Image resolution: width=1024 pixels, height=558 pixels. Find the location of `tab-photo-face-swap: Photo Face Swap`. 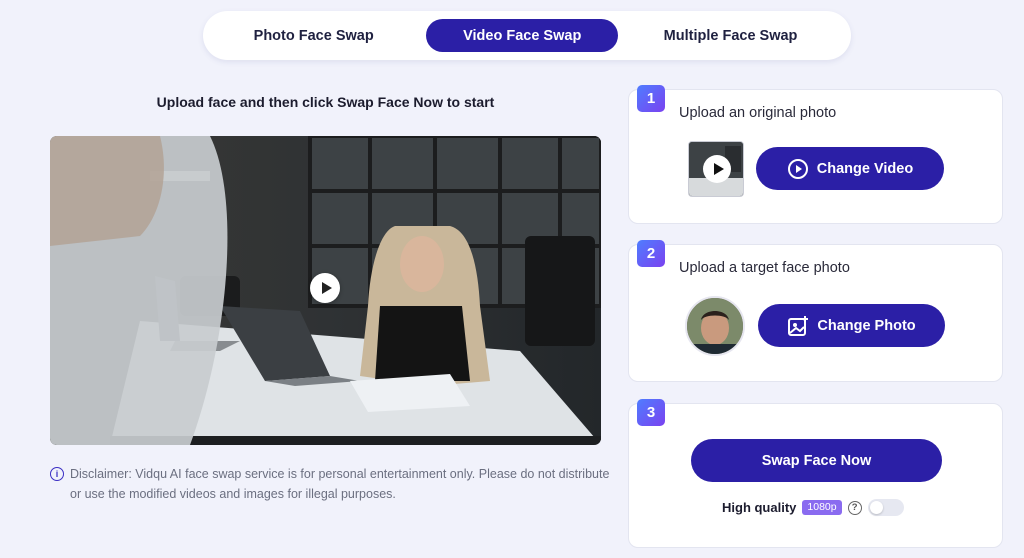

tab-photo-face-swap: Photo Face Swap is located at coordinates (313, 35).